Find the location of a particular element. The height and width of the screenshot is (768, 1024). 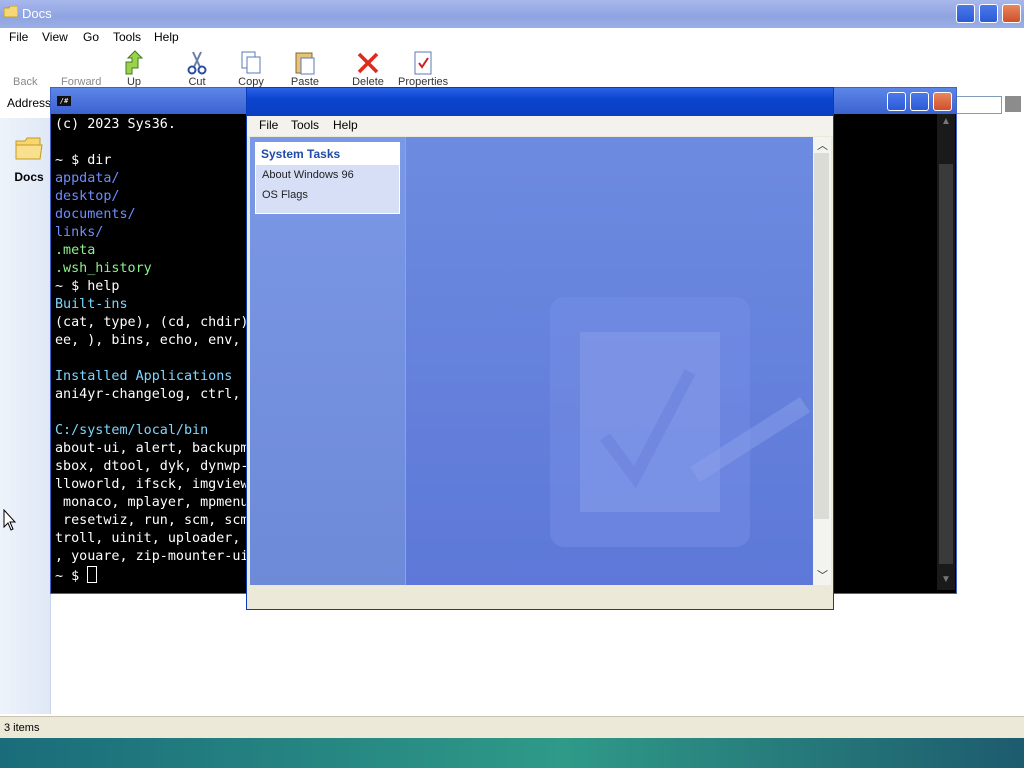

terminal-cursor is located at coordinates (92, 574).